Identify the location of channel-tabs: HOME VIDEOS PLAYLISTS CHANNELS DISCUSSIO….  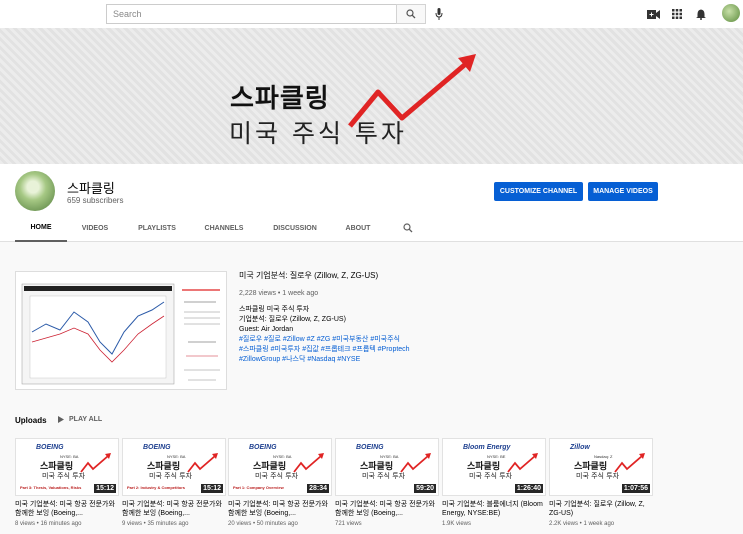
(371, 228).